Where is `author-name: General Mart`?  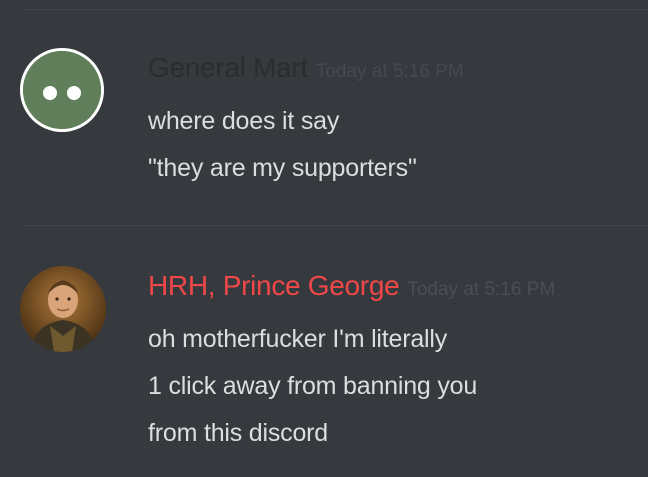 author-name: General Mart is located at coordinates (228, 67).